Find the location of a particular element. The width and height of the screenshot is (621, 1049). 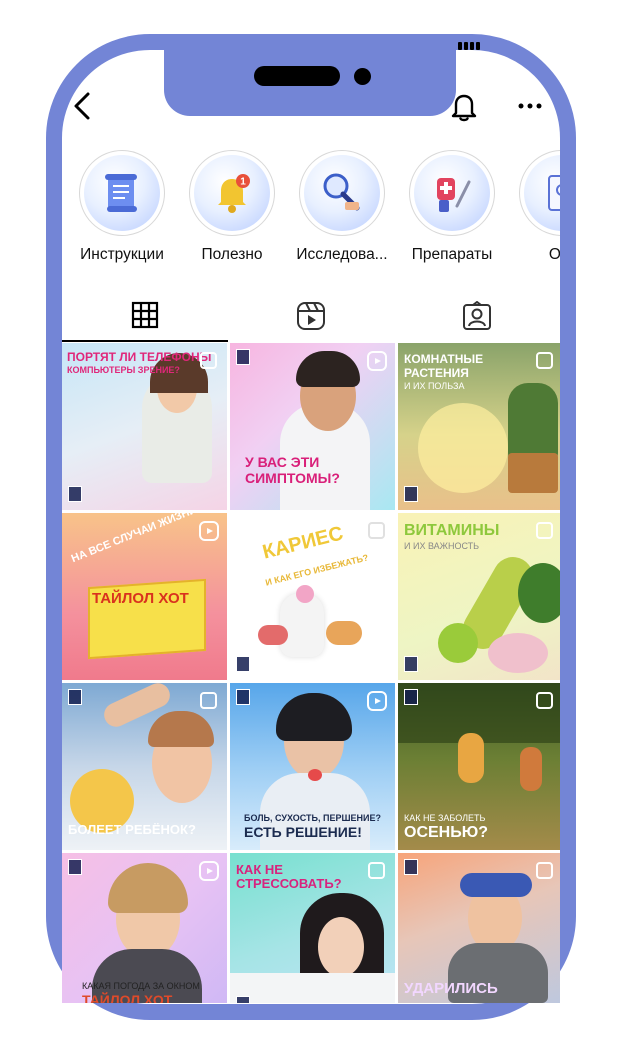

post-subcaption: КАК НЕ ЗАБОЛЕТЬ is located at coordinates (445, 818).